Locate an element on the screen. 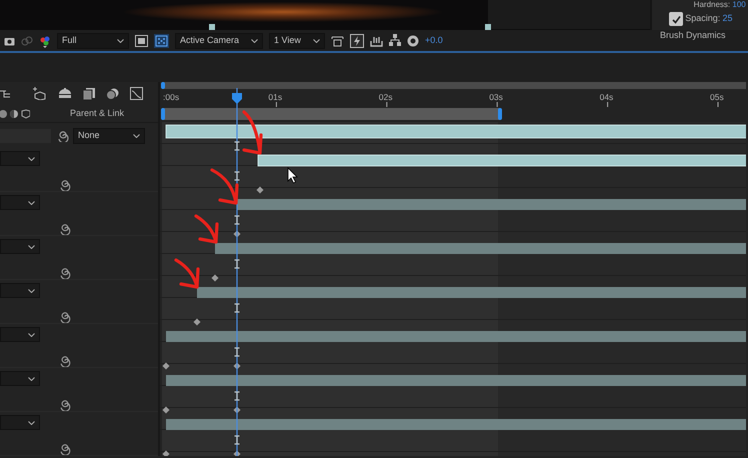  exposure-value: +0.0 is located at coordinates (434, 41).